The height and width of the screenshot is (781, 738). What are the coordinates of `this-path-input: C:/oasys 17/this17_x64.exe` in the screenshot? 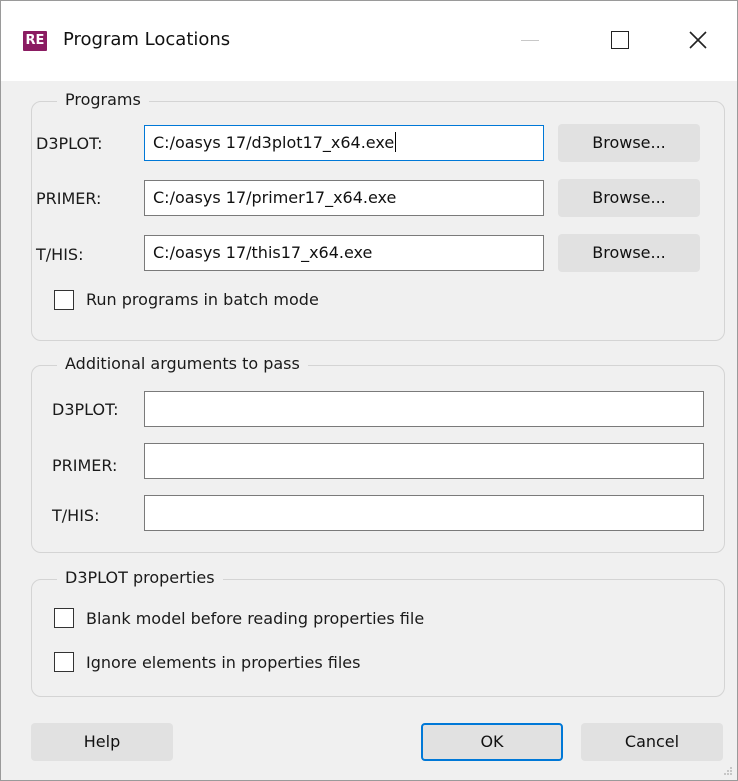 It's located at (344, 253).